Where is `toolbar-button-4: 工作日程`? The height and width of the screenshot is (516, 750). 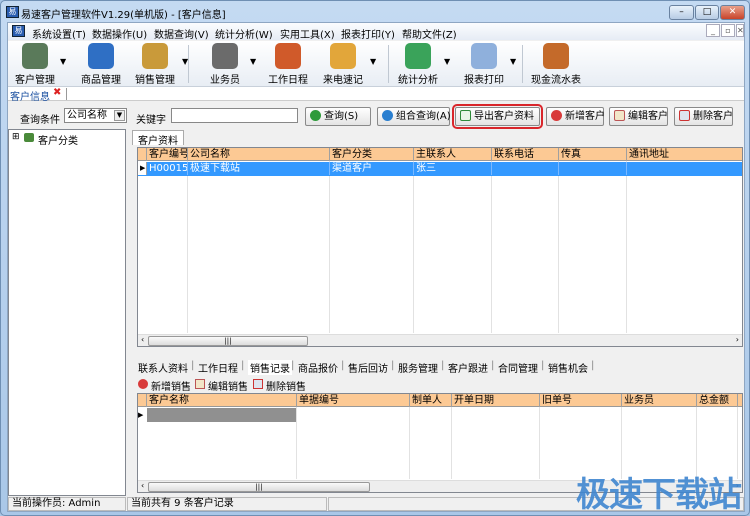 toolbar-button-4: 工作日程 is located at coordinates (288, 64).